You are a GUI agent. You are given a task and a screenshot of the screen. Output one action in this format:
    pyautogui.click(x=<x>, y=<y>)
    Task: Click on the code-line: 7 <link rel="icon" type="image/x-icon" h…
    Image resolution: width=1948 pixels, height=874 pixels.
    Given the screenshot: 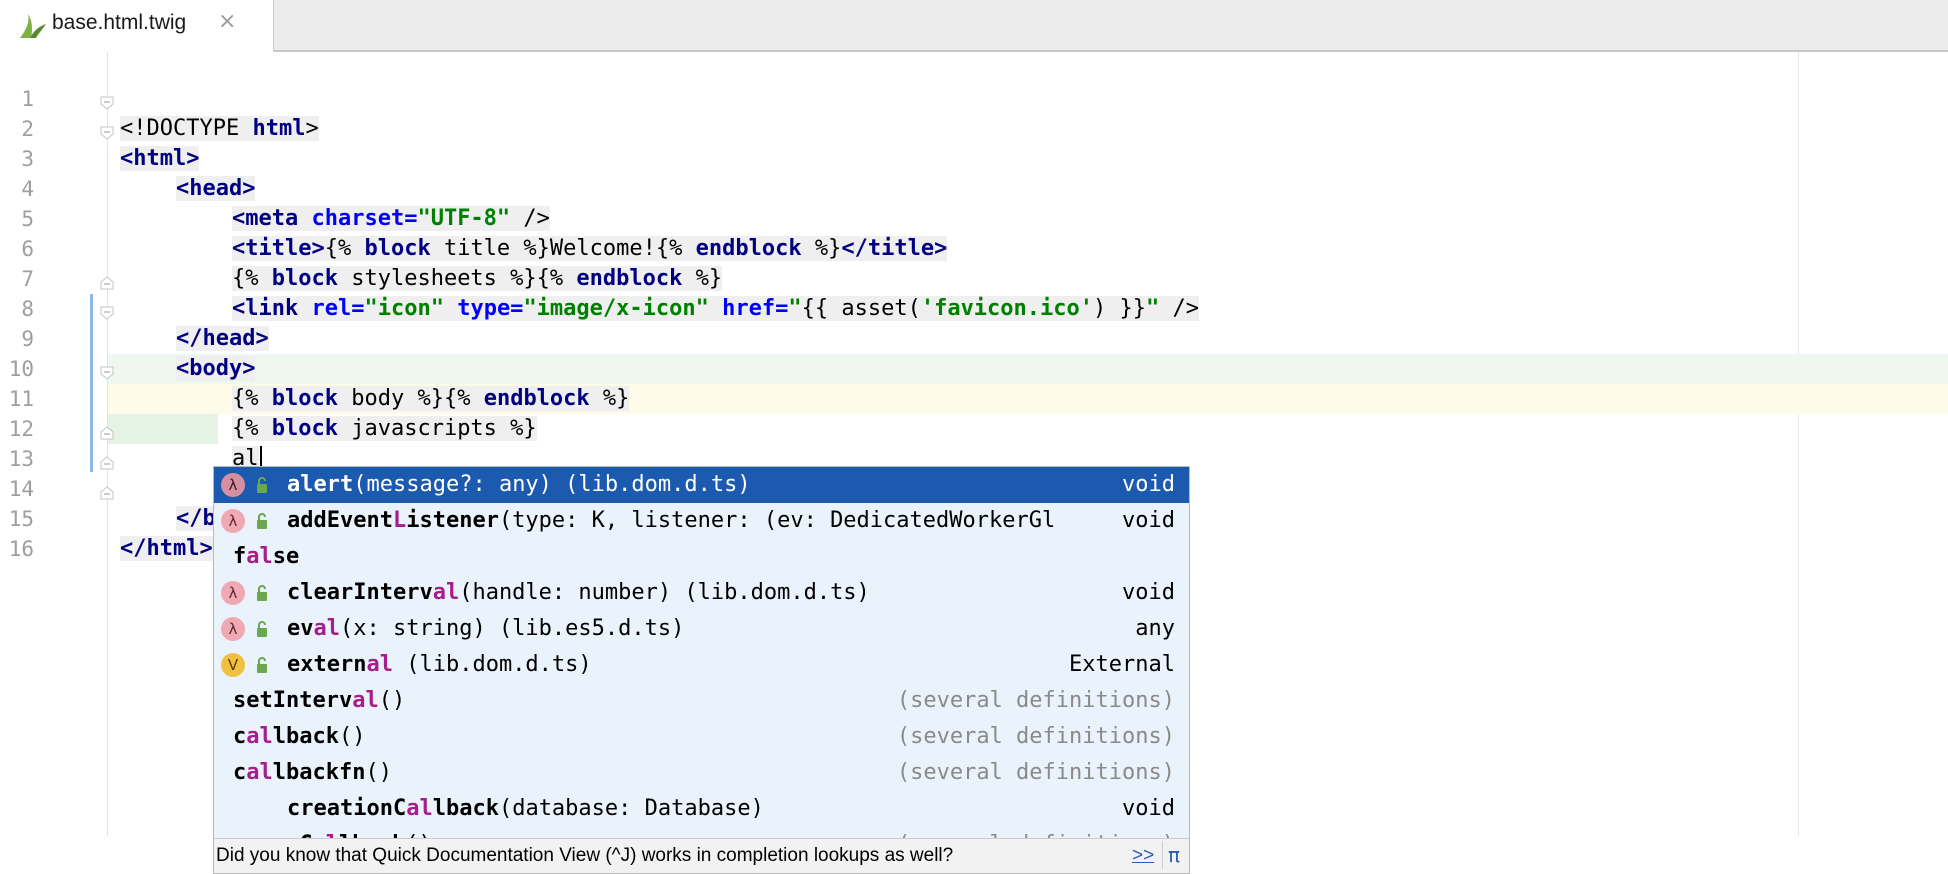 What is the action you would take?
    pyautogui.click(x=974, y=277)
    